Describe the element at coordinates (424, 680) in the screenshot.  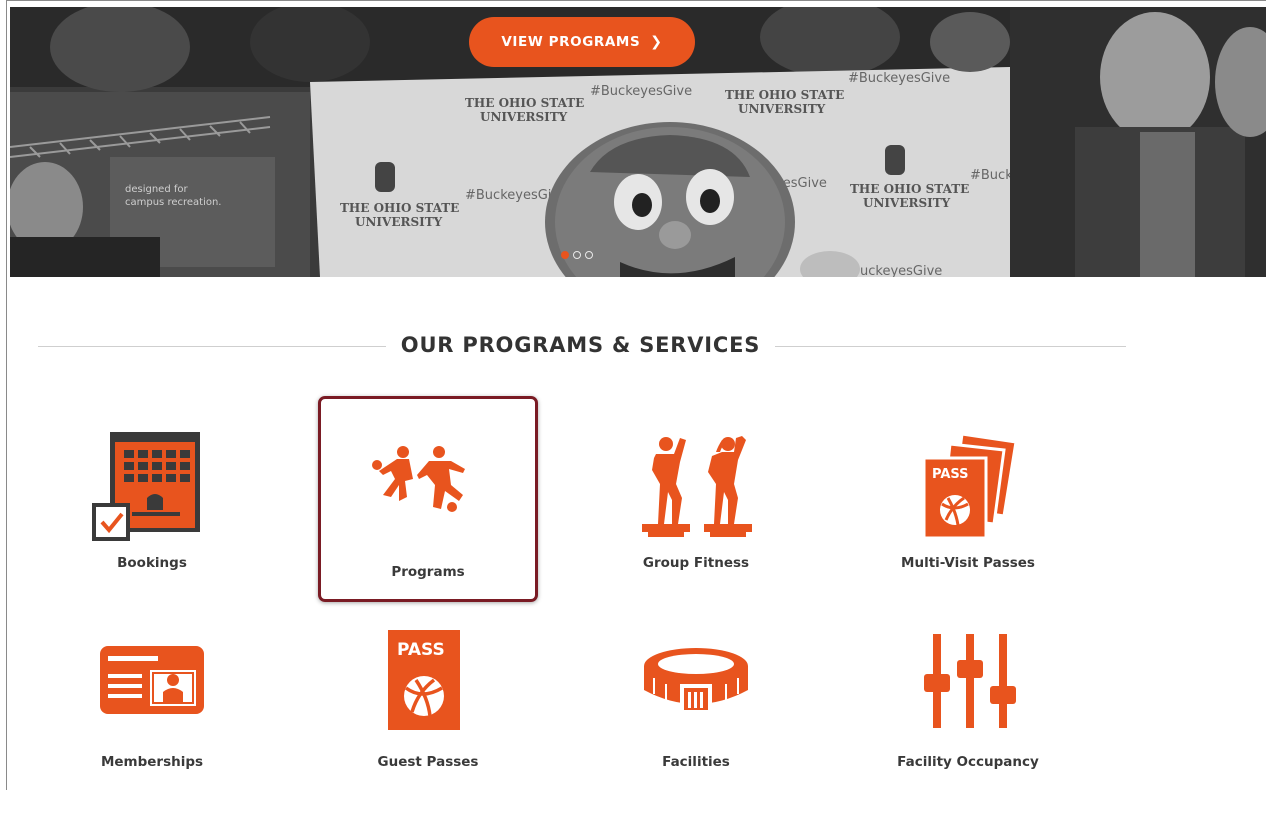
I see `pass-icon: PASS` at that location.